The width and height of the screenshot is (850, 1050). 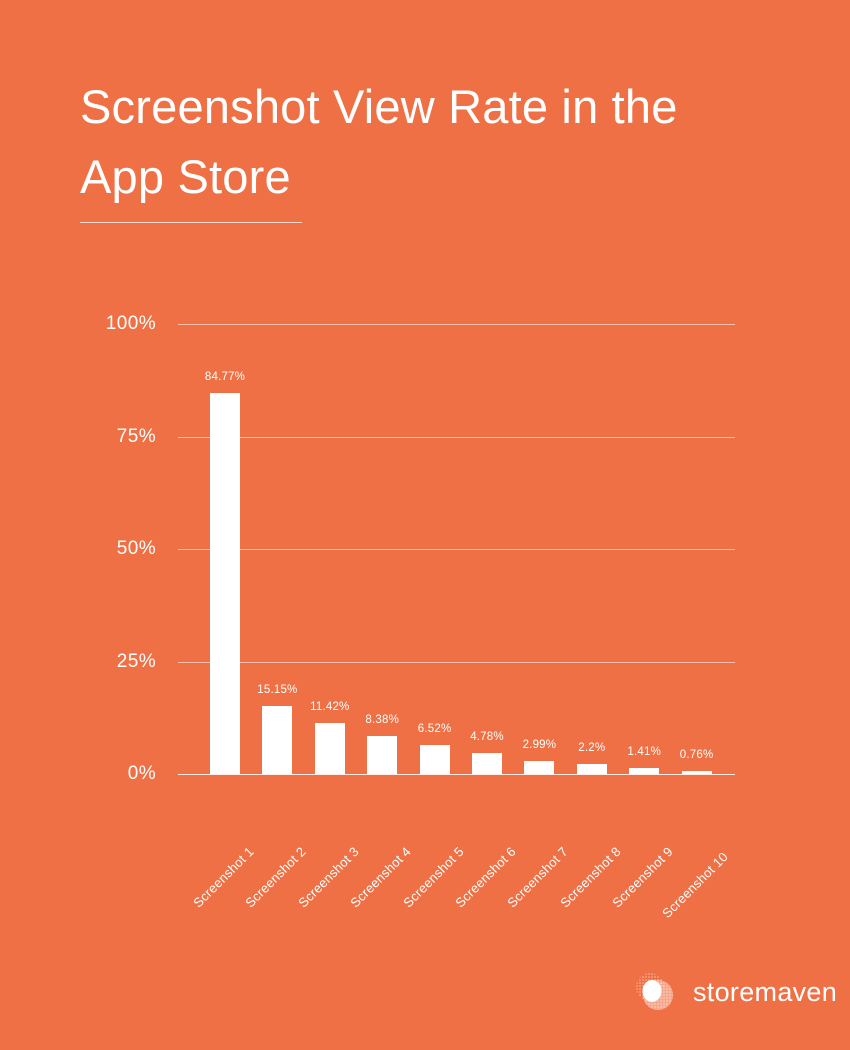 What do you see at coordinates (136, 661) in the screenshot?
I see `y-axis-label: 25%` at bounding box center [136, 661].